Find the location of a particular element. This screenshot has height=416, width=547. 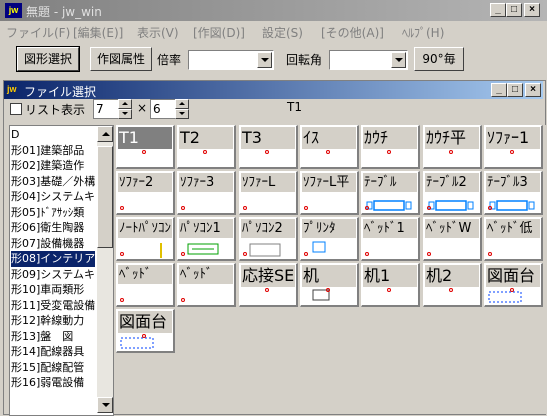

file-thumbnail-label: ﾍﾞｯﾄﾞ is located at coordinates (206, 274).